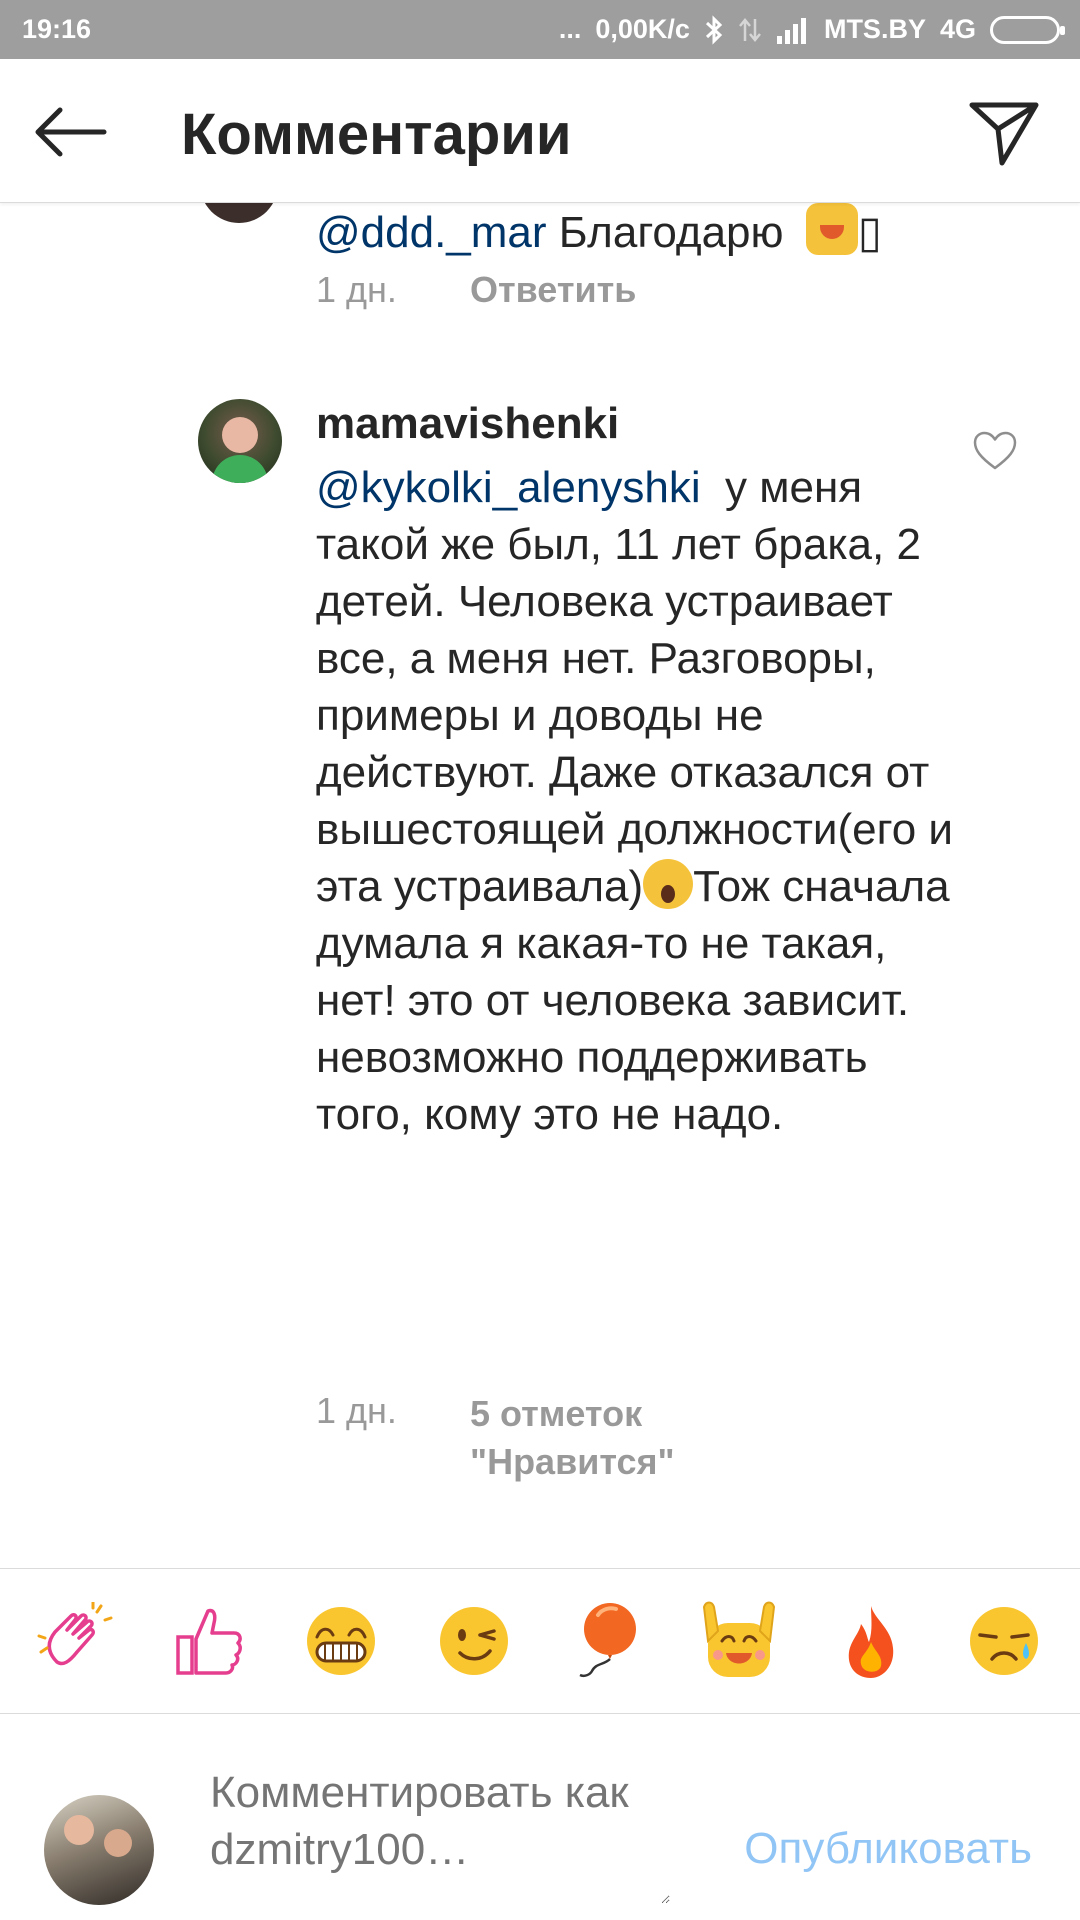 The image size is (1080, 1920). I want to click on comment-input, so click(440, 1834).